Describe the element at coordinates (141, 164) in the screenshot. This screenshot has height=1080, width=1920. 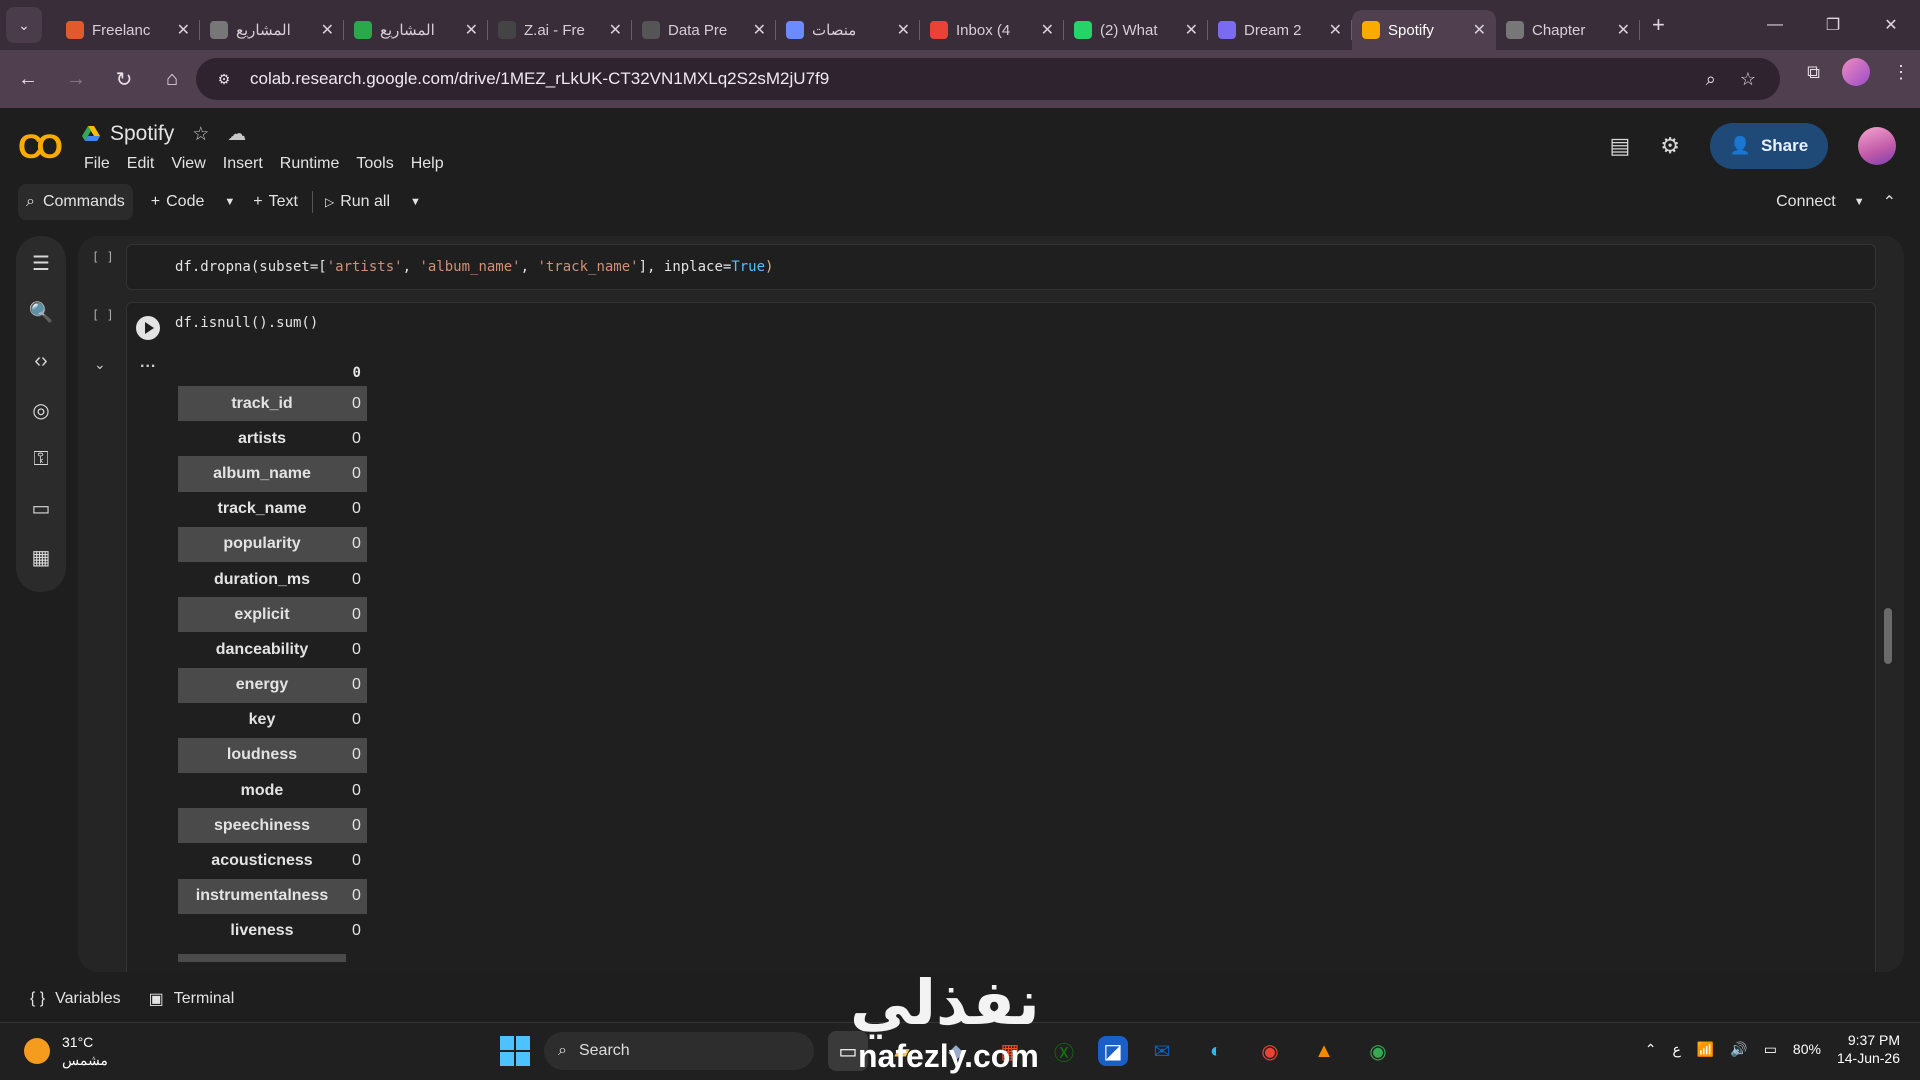
I see `menu-edit: Edit` at that location.